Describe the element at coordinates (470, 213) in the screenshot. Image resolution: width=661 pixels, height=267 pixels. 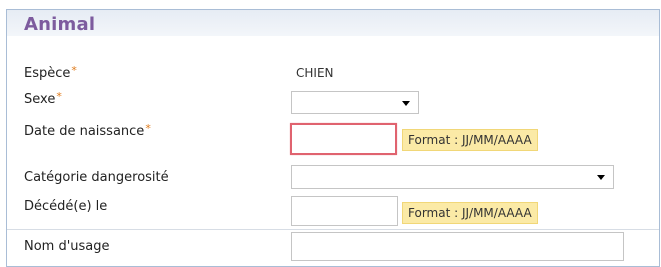
I see `decede-format-hint: Format : JJ/MM/AAAA` at that location.